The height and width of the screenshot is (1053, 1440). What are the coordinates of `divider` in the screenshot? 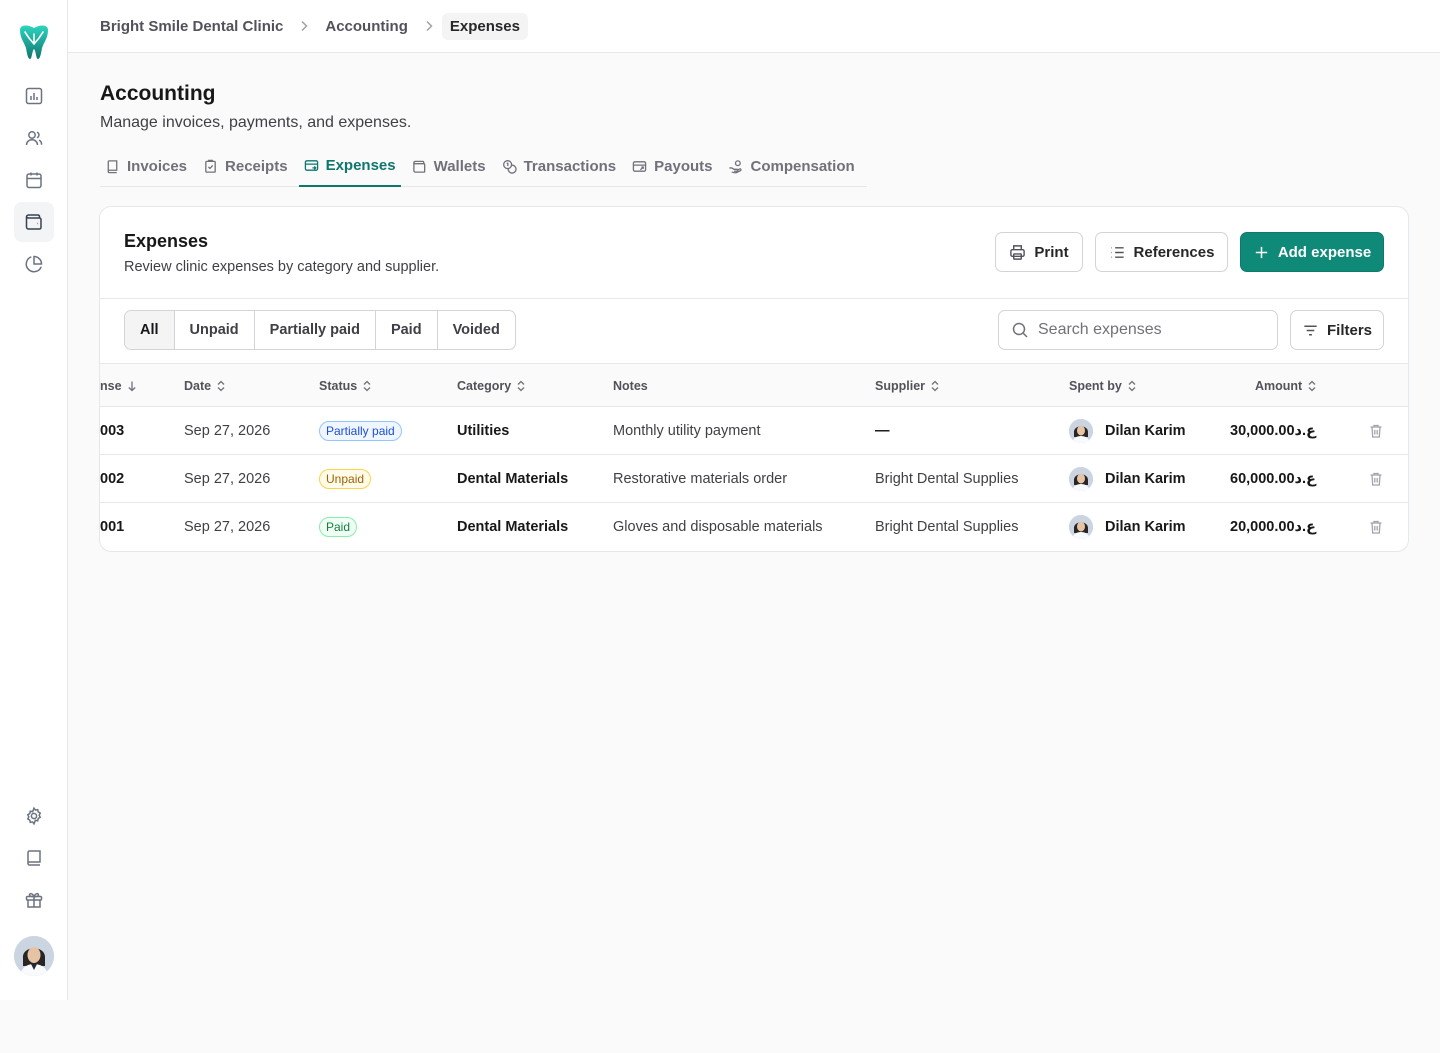 It's located at (754, 298).